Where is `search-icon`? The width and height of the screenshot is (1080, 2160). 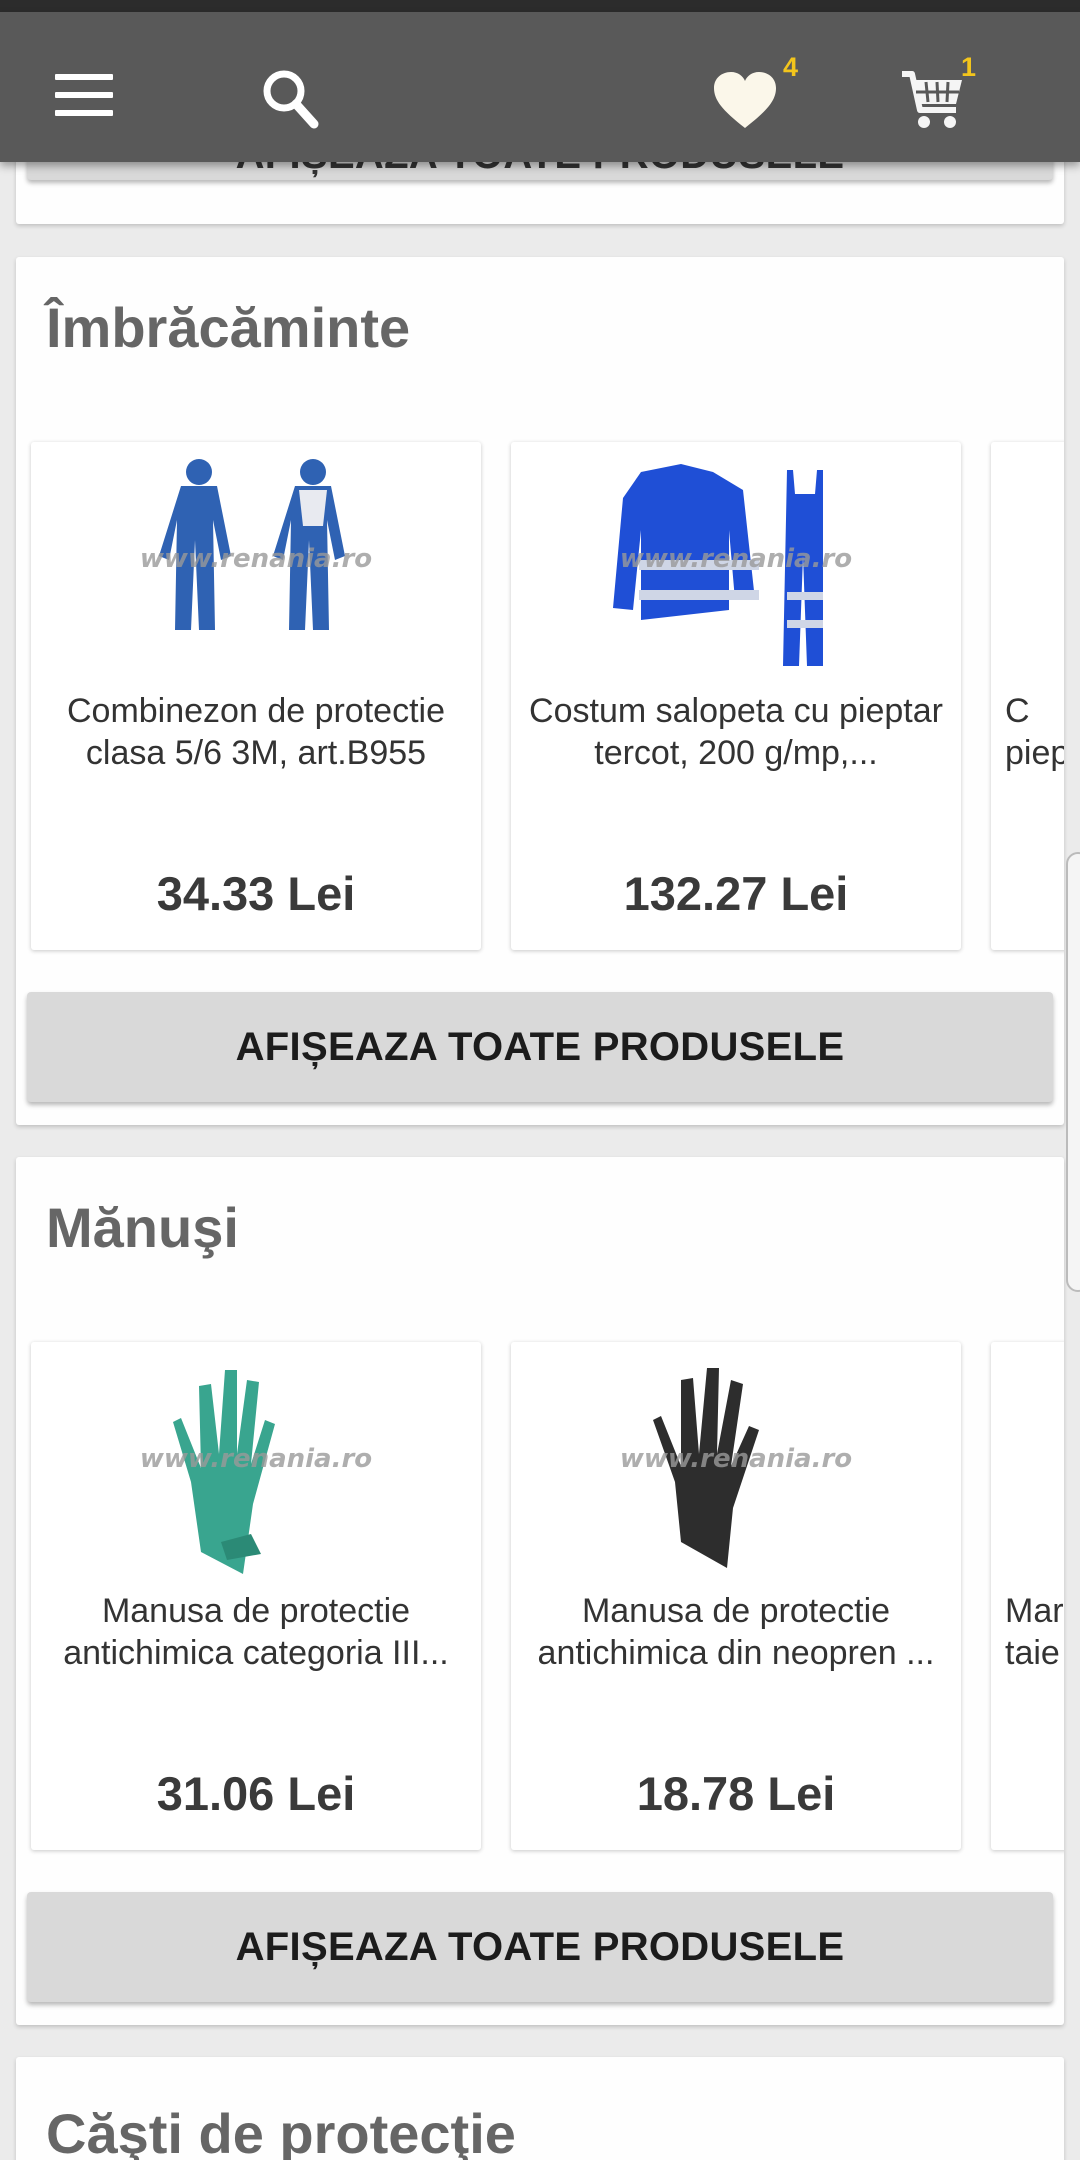
search-icon is located at coordinates (290, 100).